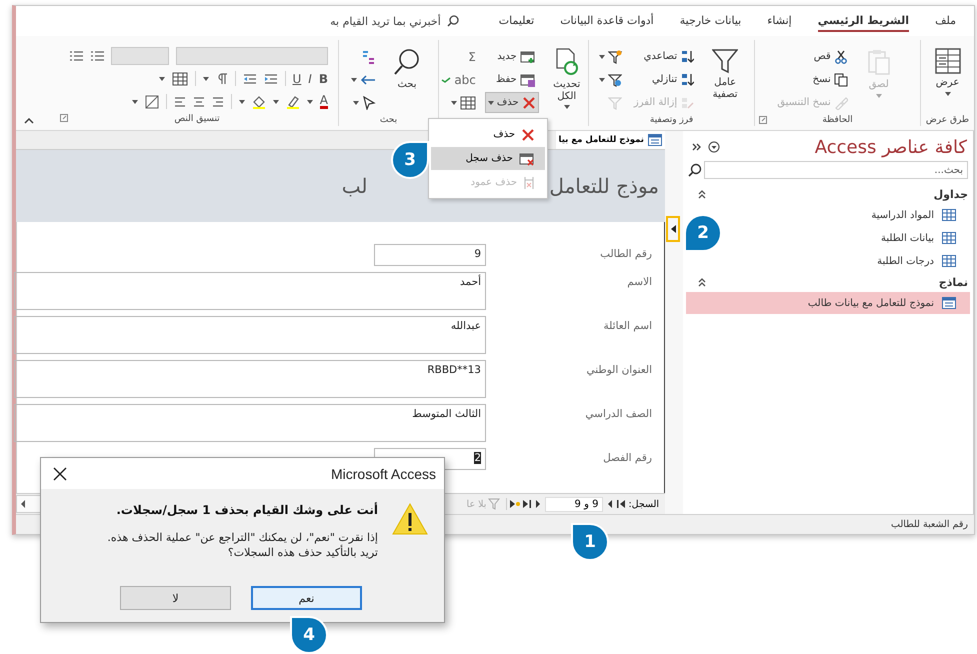 The image size is (977, 654). Describe the element at coordinates (703, 233) in the screenshot. I see `callout-marker: 2` at that location.